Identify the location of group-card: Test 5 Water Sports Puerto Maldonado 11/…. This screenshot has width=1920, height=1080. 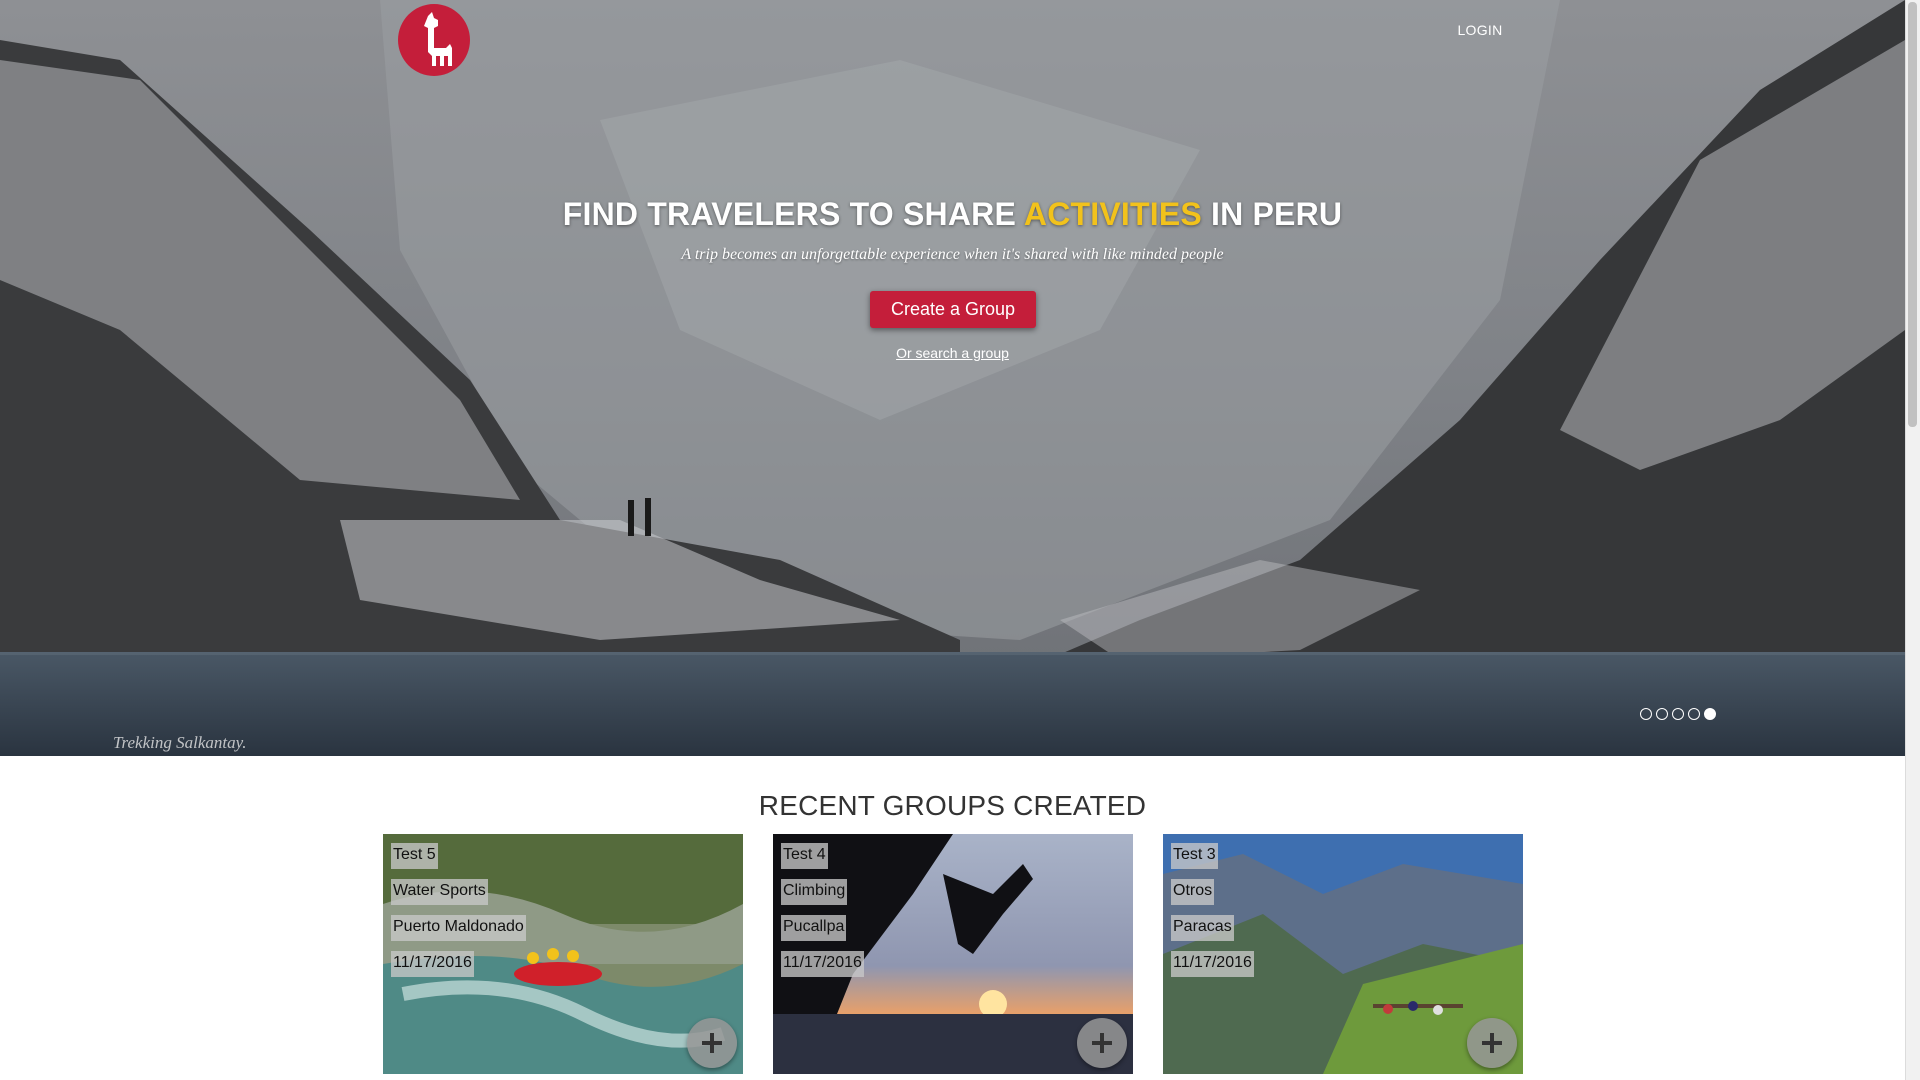
(563, 954).